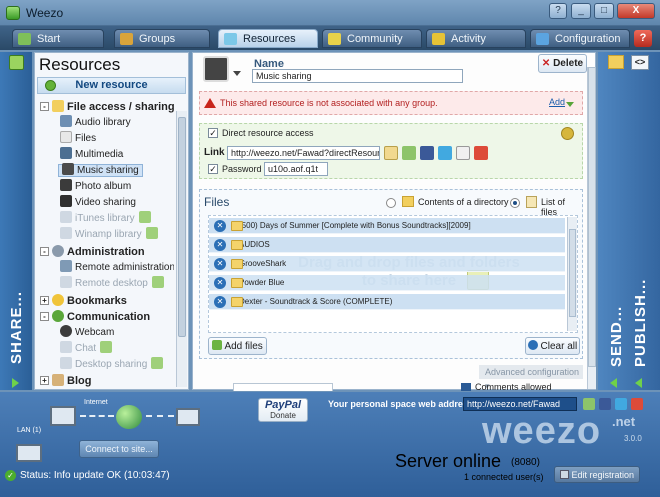 The width and height of the screenshot is (660, 497). I want to click on tab-start: Start, so click(58, 38).